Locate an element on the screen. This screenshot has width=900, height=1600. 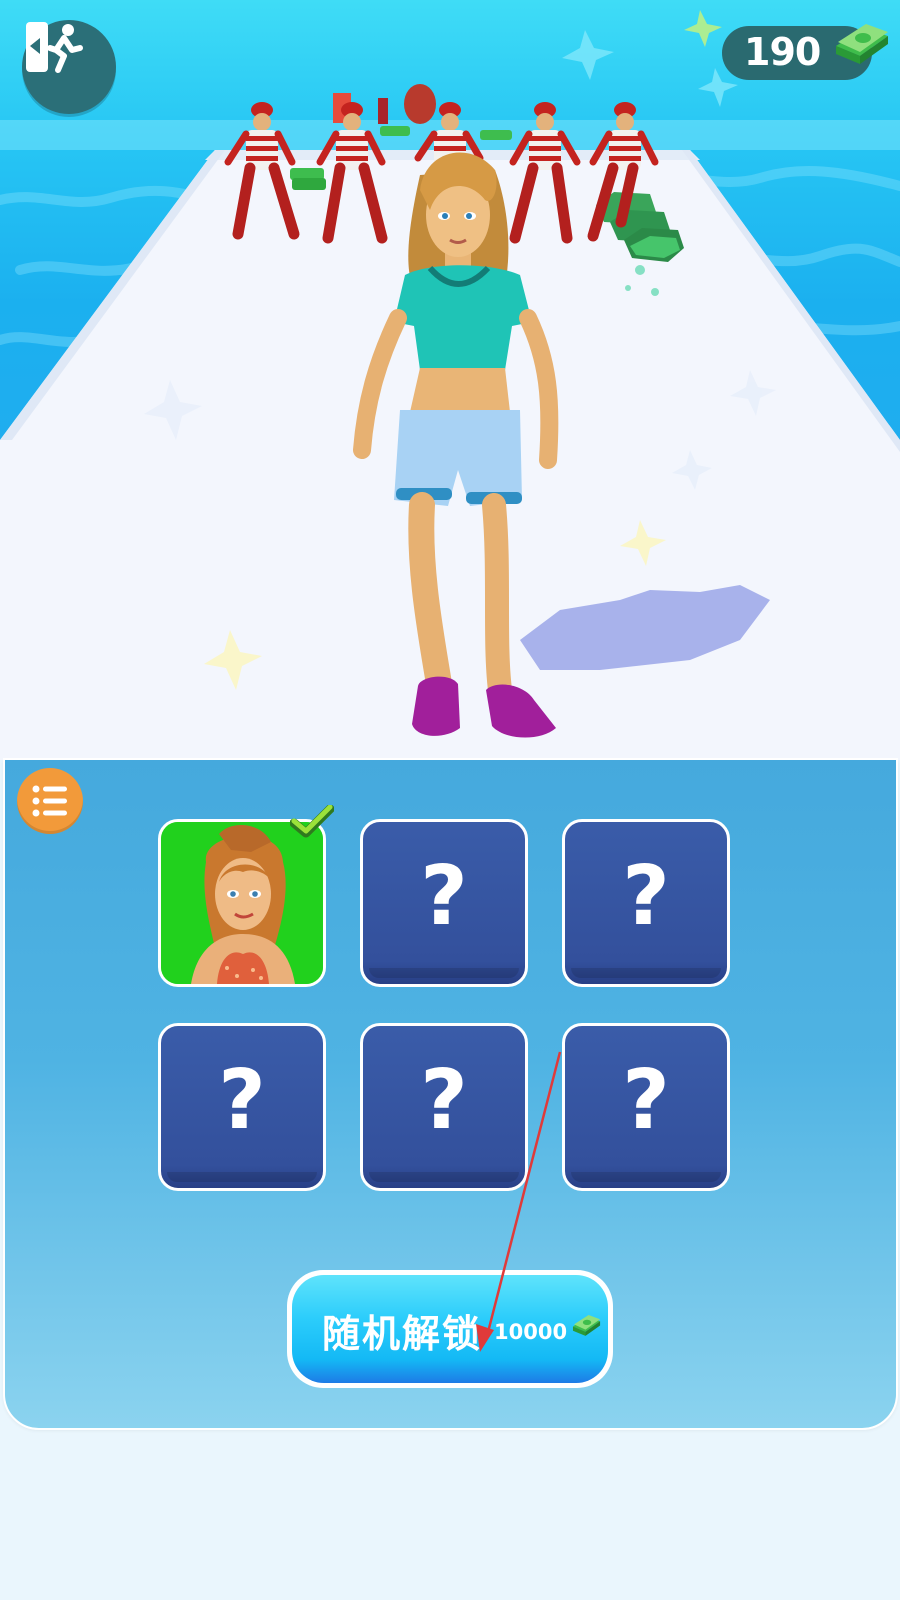
selected-check-icon is located at coordinates (312, 821).